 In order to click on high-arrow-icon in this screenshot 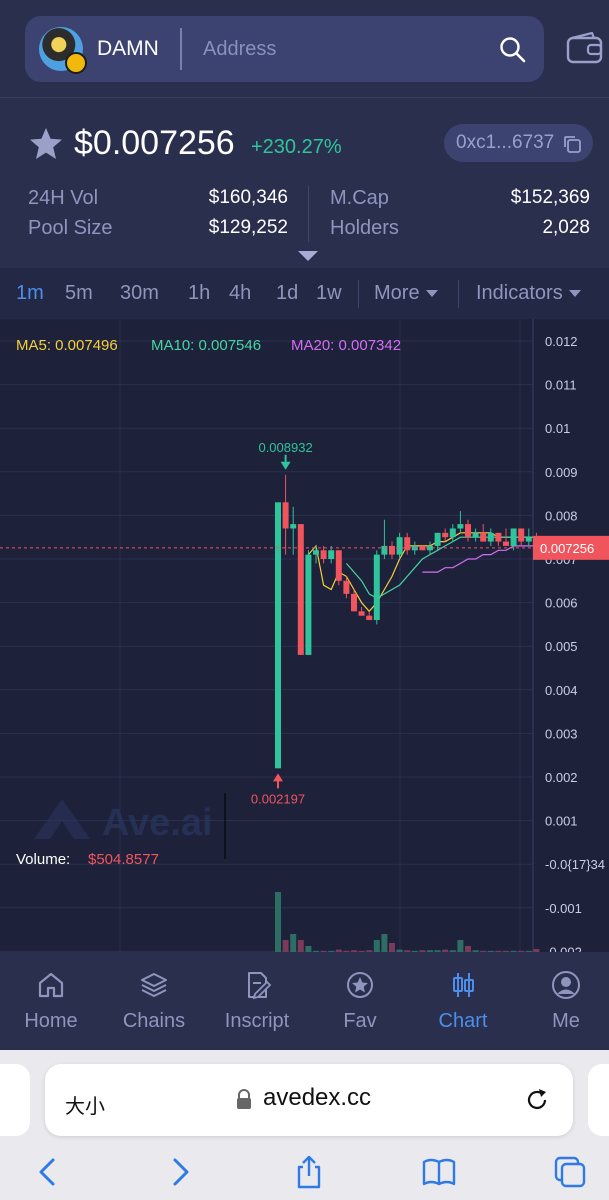, I will do `click(285, 465)`.